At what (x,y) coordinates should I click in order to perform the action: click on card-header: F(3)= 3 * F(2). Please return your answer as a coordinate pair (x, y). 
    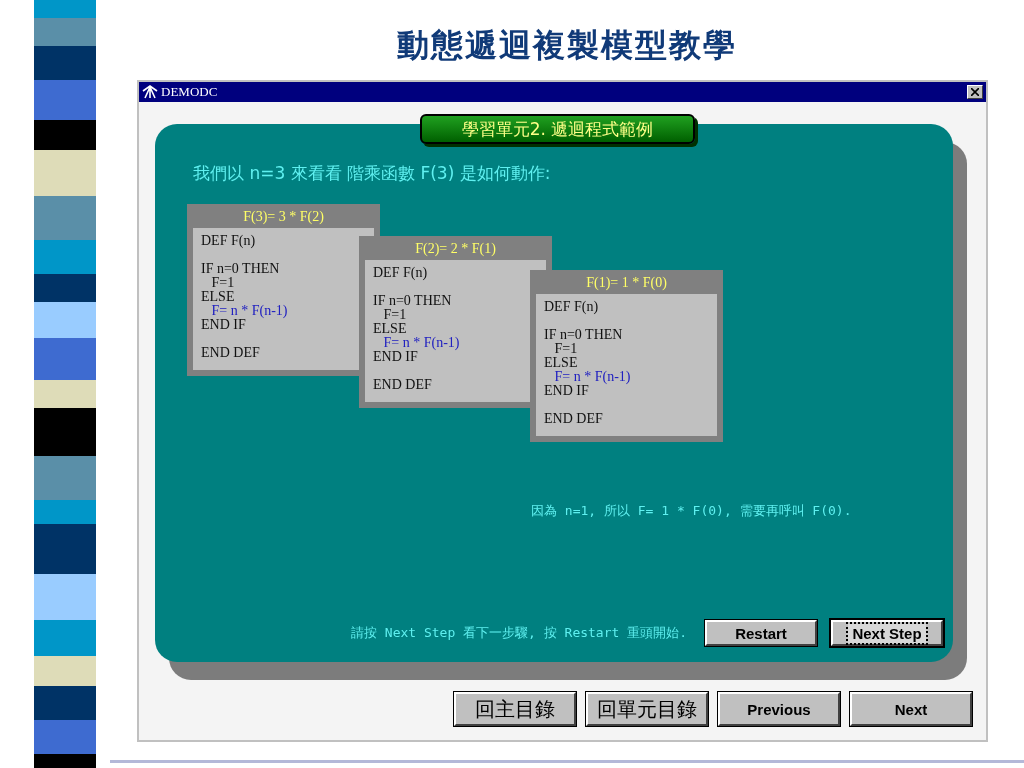
    Looking at the image, I should click on (283, 217).